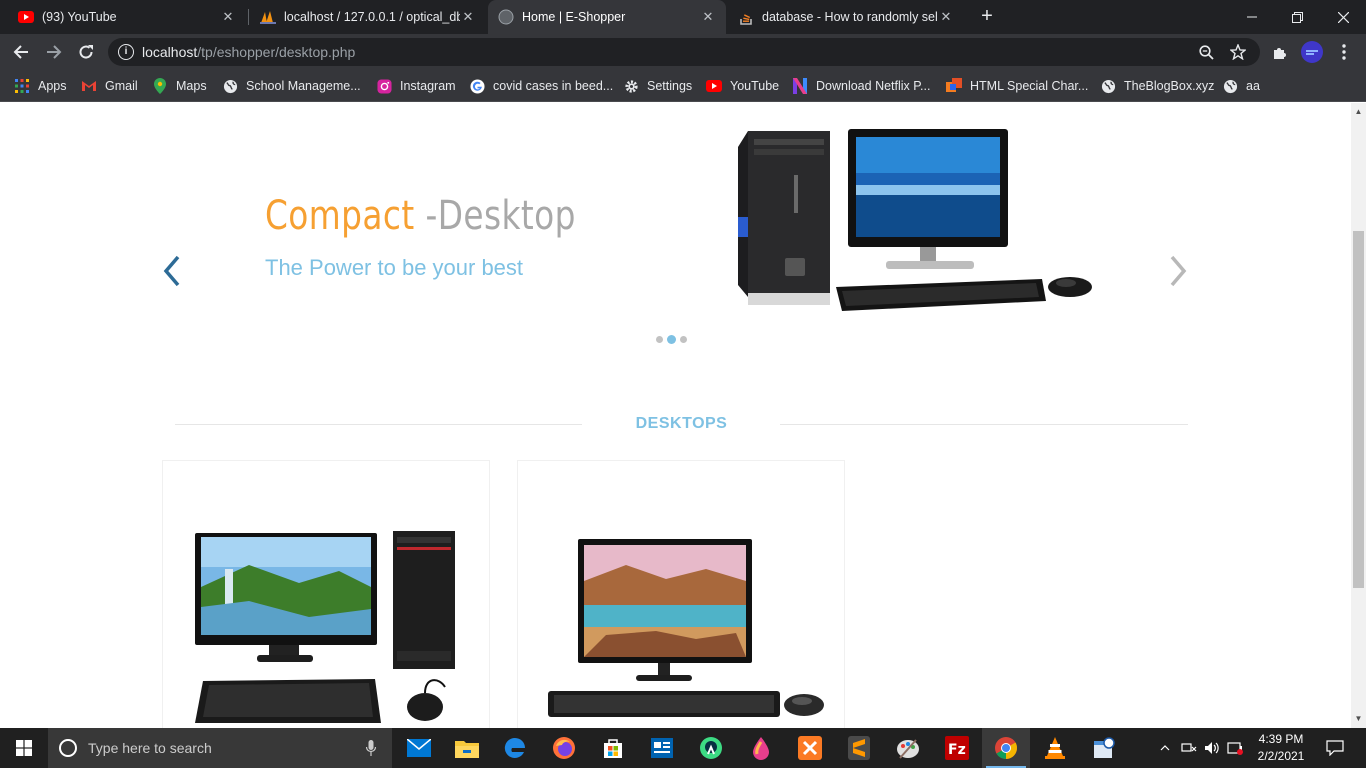 The height and width of the screenshot is (768, 1366). What do you see at coordinates (1358, 111) in the screenshot?
I see `scroll-up-icon: ▲` at bounding box center [1358, 111].